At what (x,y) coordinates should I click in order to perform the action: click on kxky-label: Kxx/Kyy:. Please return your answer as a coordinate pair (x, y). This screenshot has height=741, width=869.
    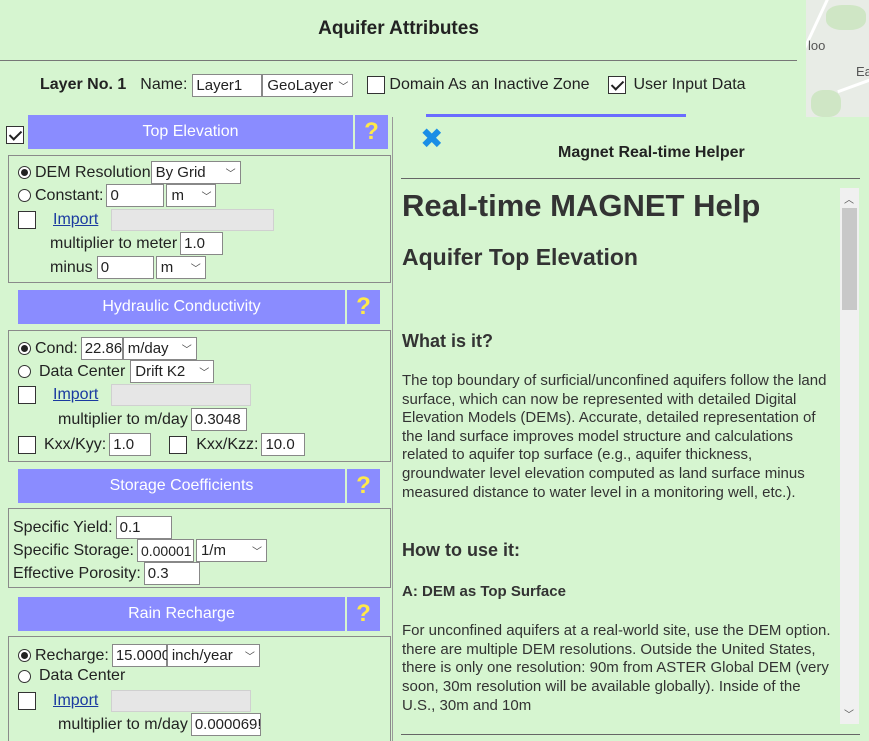
    Looking at the image, I should click on (75, 444).